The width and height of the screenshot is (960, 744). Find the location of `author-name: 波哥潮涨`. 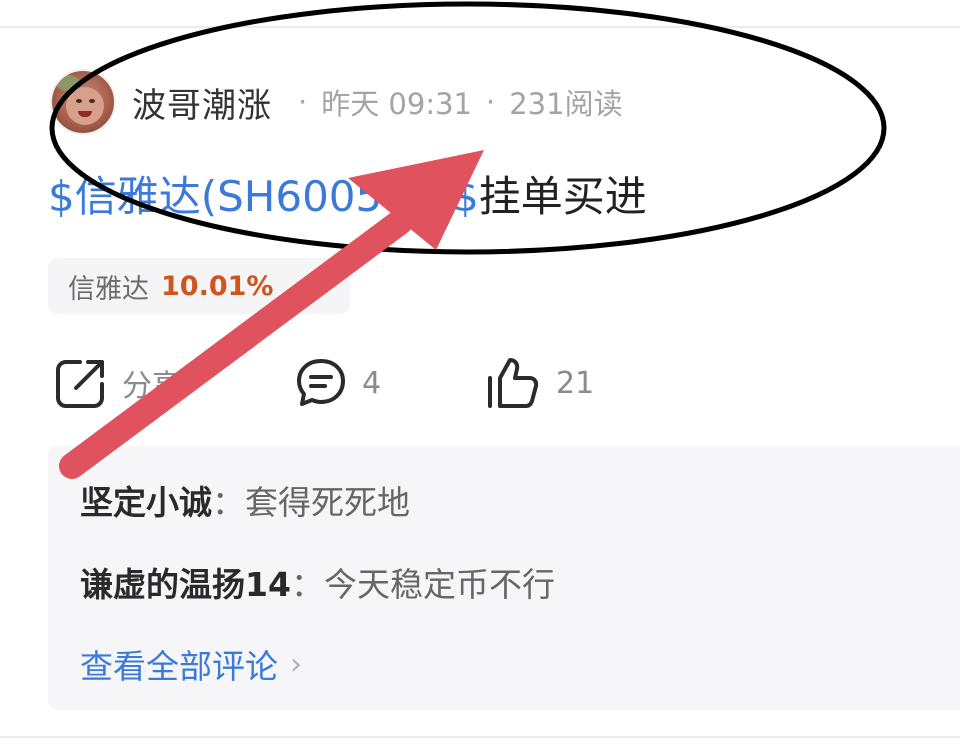

author-name: 波哥潮涨 is located at coordinates (202, 102).